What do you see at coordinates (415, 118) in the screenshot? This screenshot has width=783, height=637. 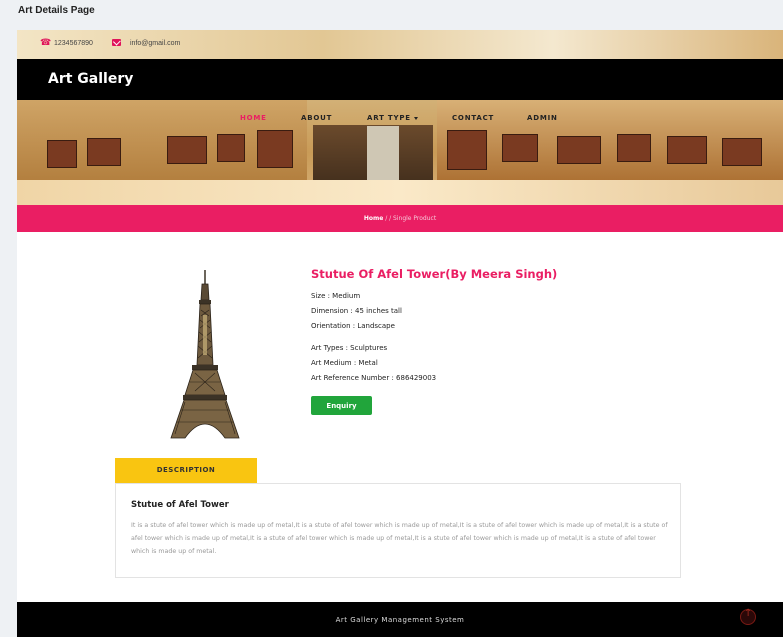 I see `chevron-down-icon` at bounding box center [415, 118].